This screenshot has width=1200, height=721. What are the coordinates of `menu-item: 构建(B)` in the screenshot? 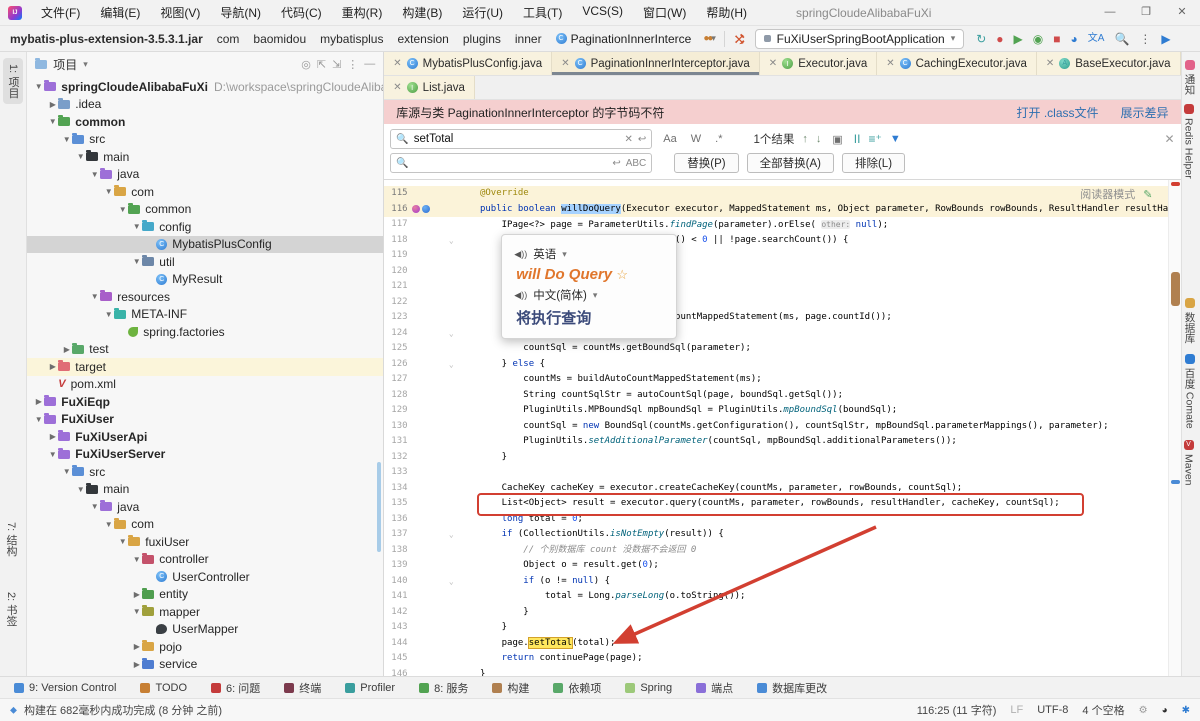 It's located at (422, 12).